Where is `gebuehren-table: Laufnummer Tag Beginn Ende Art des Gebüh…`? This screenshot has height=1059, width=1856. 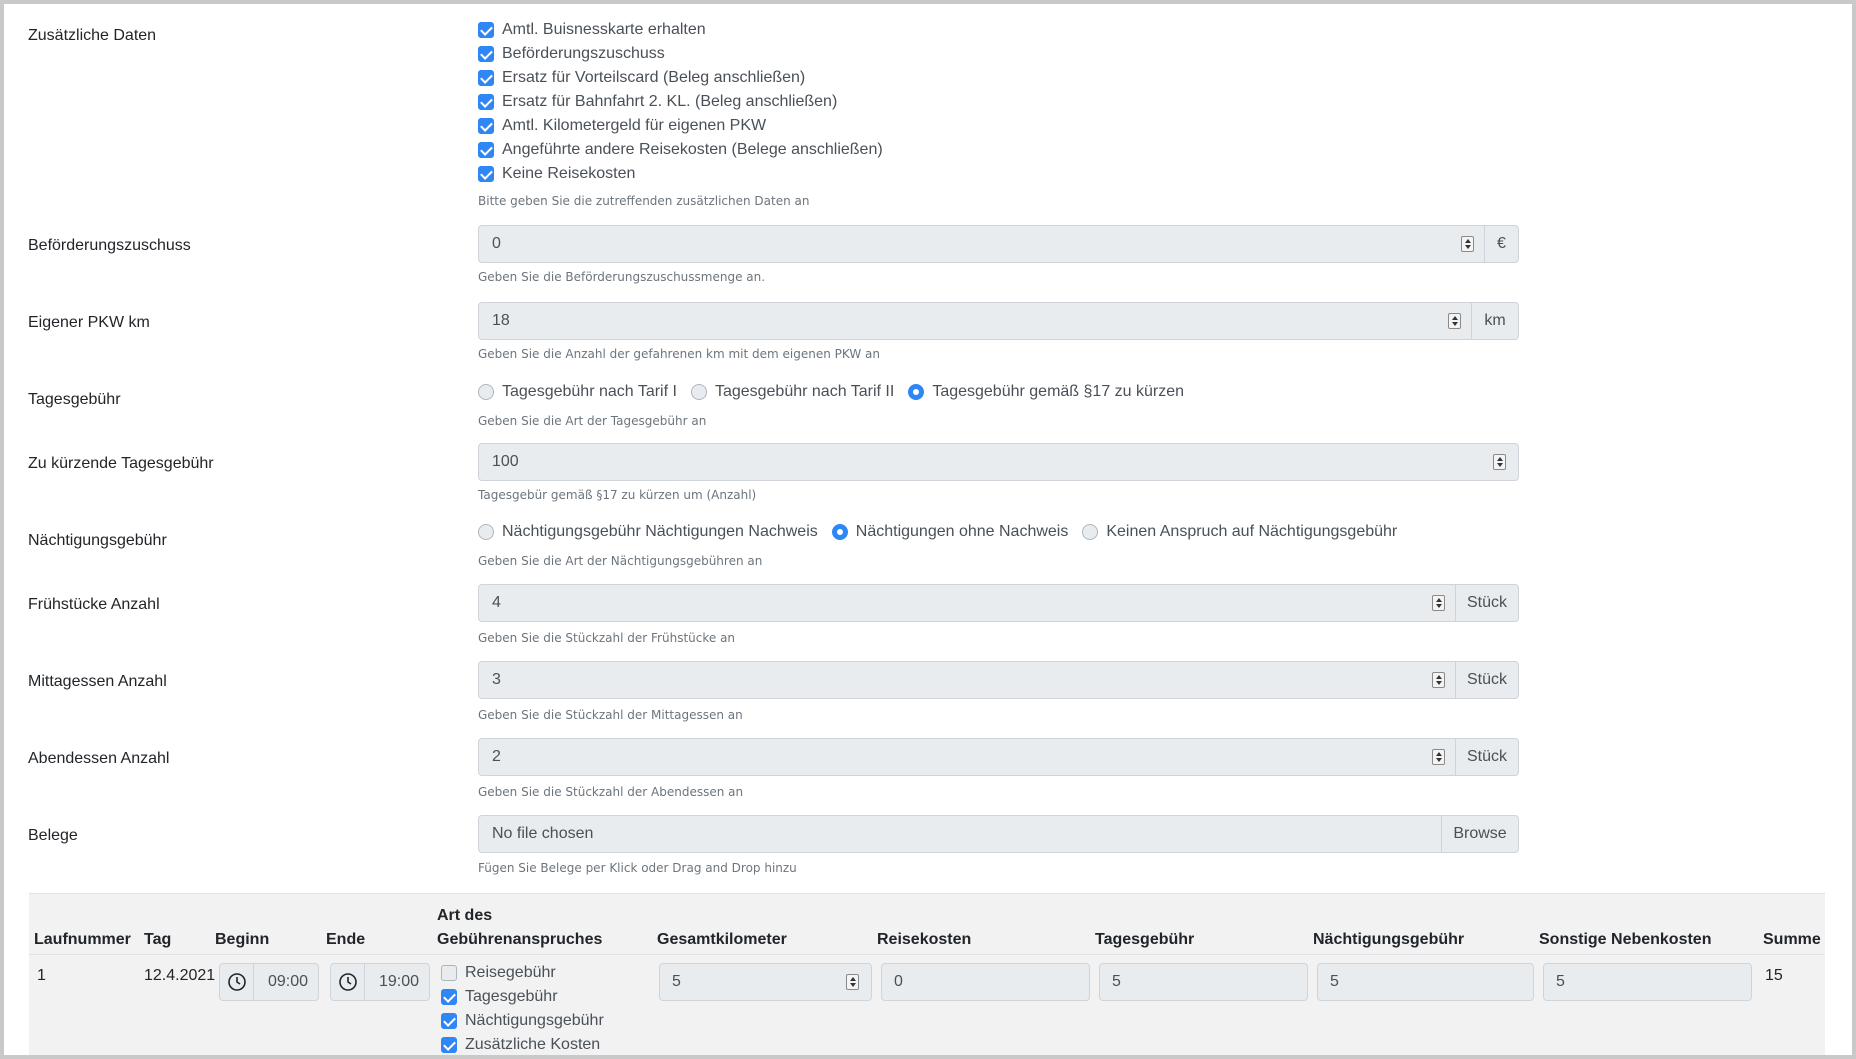 gebuehren-table: Laufnummer Tag Beginn Ende Art des Gebüh… is located at coordinates (927, 974).